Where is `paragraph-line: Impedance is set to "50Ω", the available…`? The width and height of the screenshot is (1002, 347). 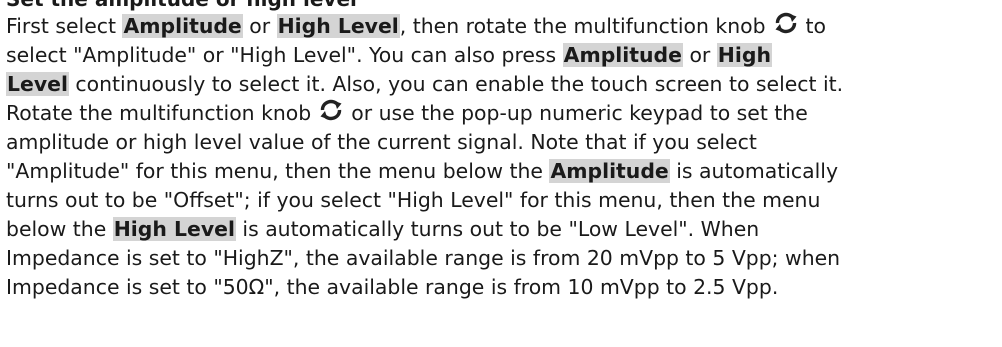
paragraph-line: Impedance is set to "50Ω", the available… is located at coordinates (501, 287).